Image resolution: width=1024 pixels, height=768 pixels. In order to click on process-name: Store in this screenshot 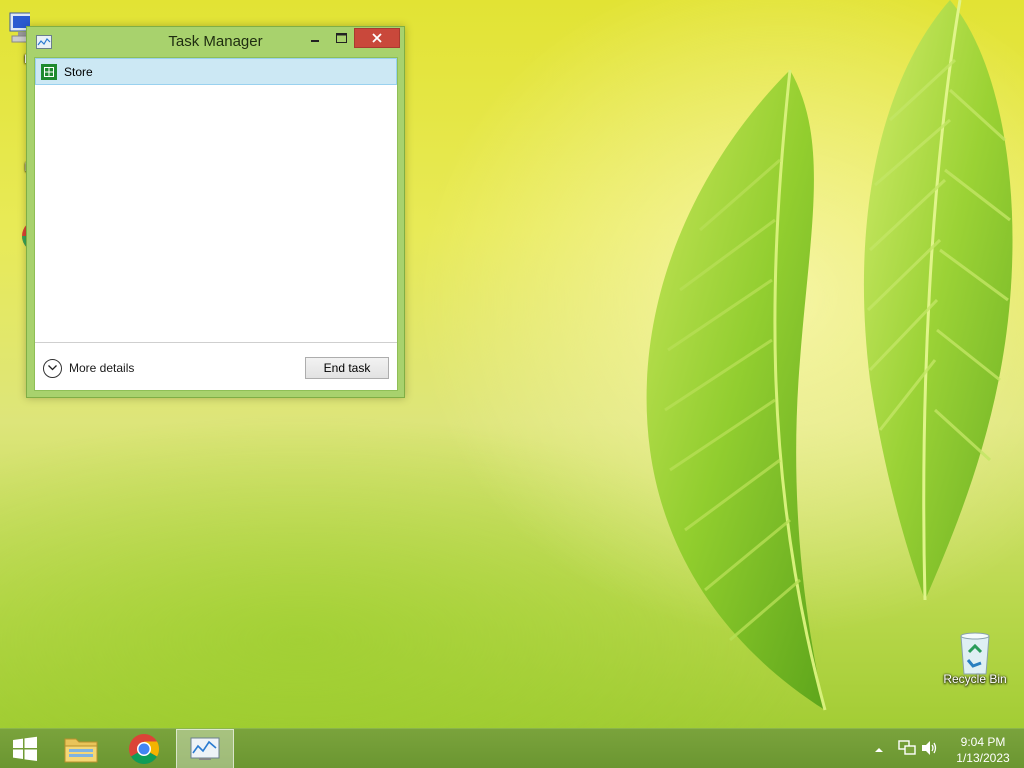, I will do `click(78, 72)`.